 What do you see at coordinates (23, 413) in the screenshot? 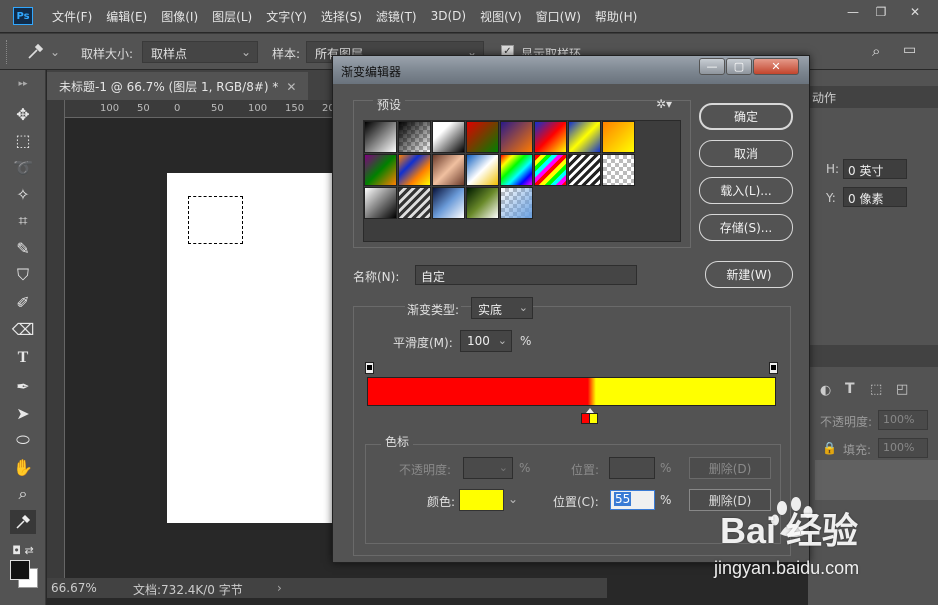
I see `path-selection-tool-icon: ➤` at bounding box center [23, 413].